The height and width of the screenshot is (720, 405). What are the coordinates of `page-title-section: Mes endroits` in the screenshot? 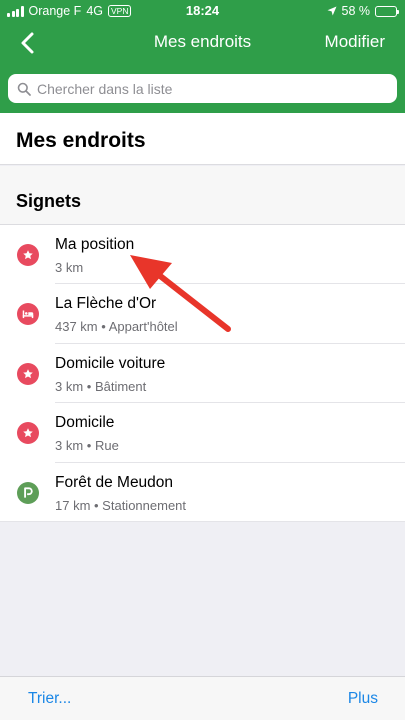 It's located at (202, 139).